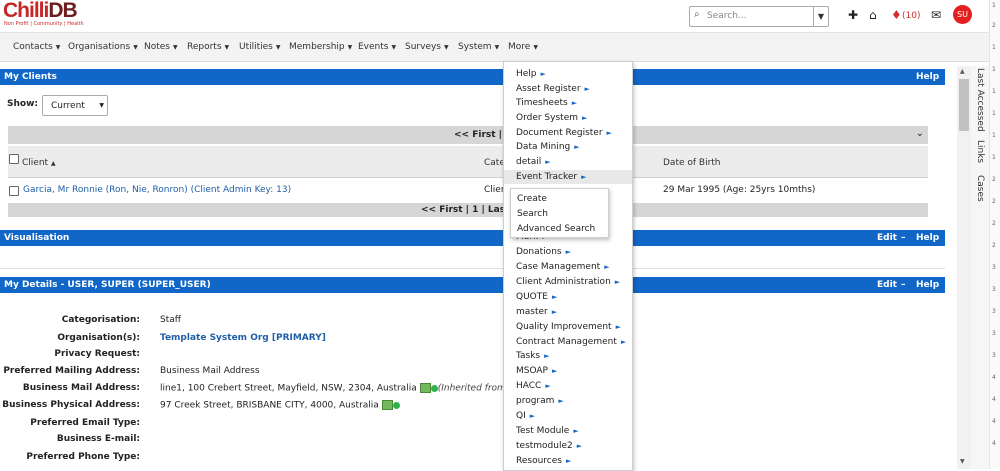 This screenshot has height=471, width=1000. Describe the element at coordinates (962, 461) in the screenshot. I see `scroll-down-icon: ▼` at that location.